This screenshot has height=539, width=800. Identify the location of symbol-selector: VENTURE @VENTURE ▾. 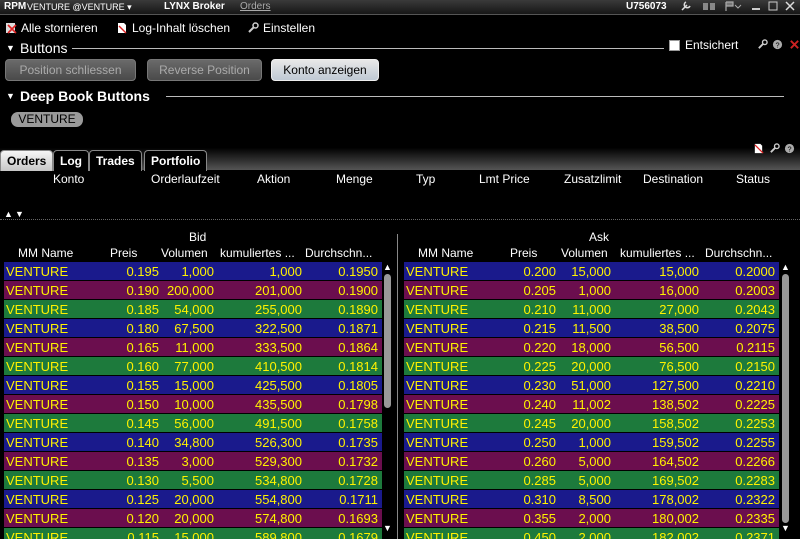
(79, 7).